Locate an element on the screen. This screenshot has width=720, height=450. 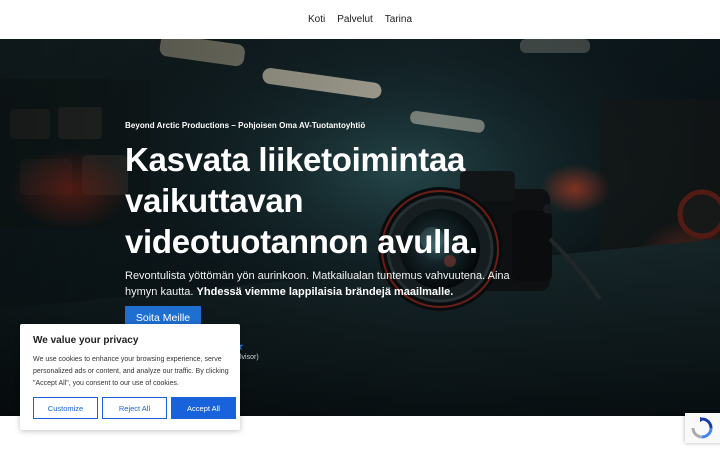
nav-link-palvelut: Palvelut is located at coordinates (355, 19).